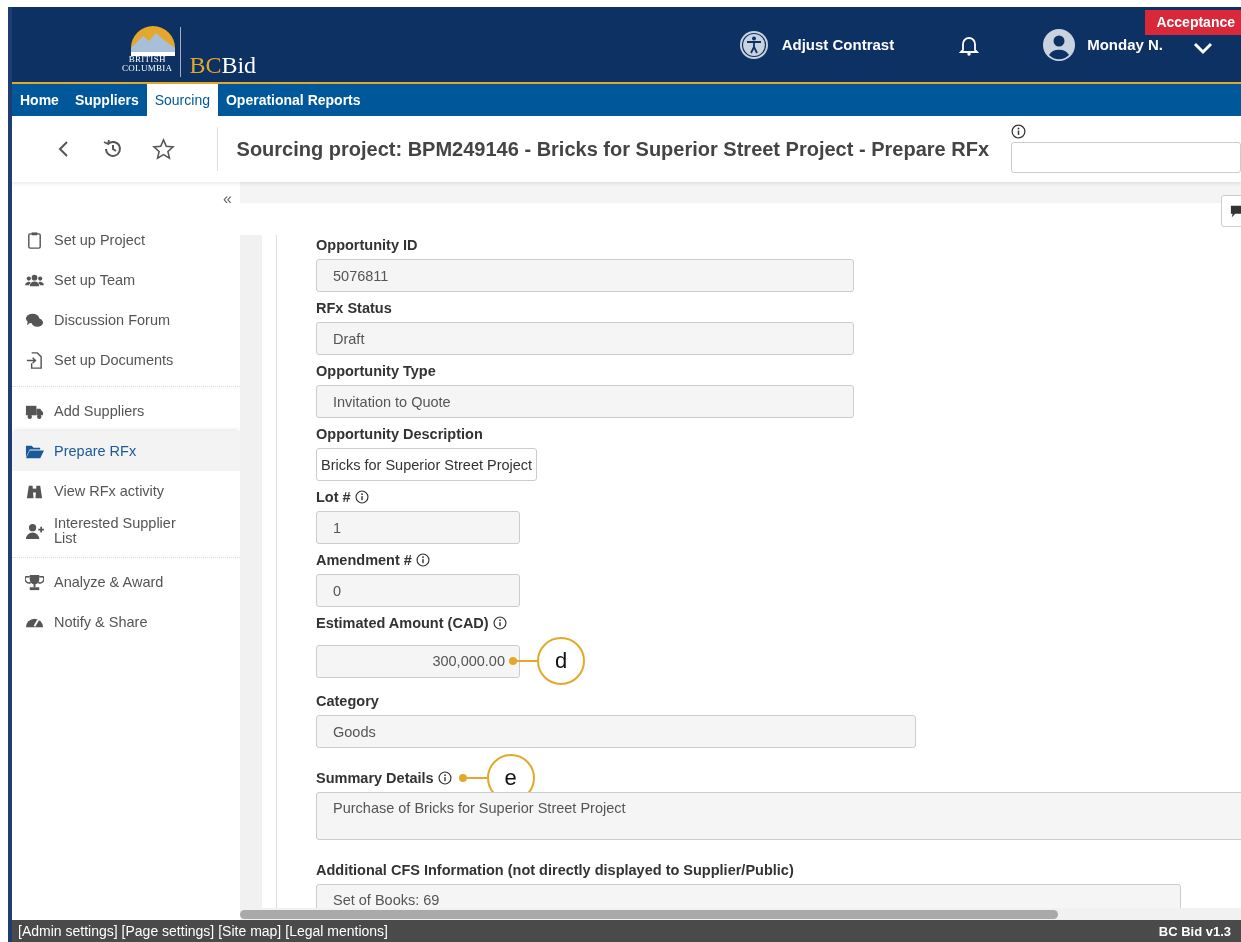 The width and height of the screenshot is (1241, 942). I want to click on input-field: Invitation to Quote, so click(585, 401).